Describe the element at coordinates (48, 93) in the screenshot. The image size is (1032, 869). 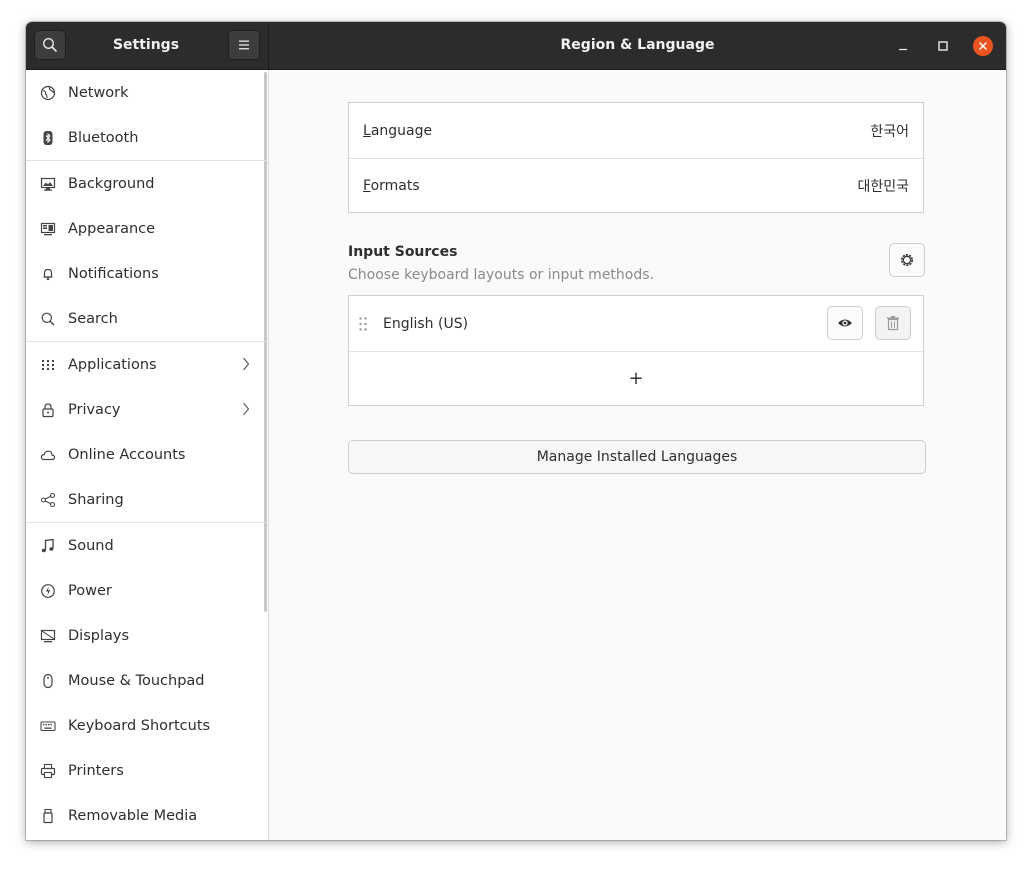
I see `globe-icon` at that location.